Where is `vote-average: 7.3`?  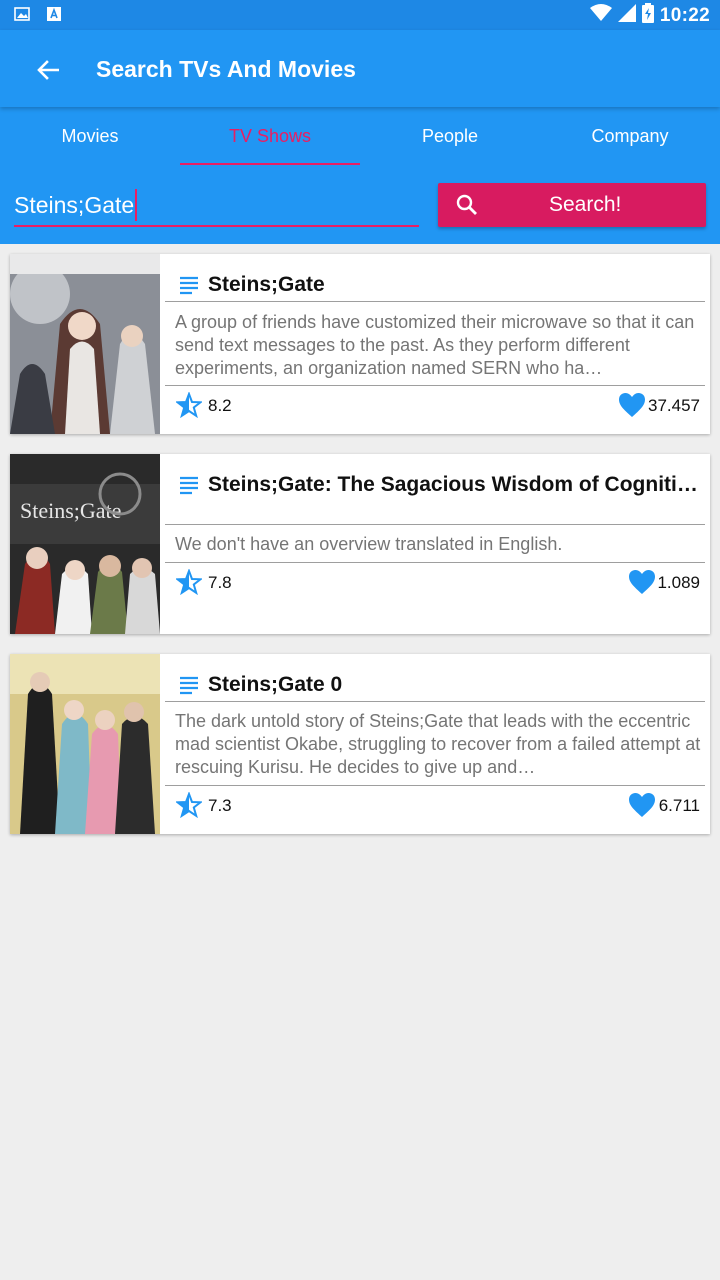 vote-average: 7.3 is located at coordinates (220, 805).